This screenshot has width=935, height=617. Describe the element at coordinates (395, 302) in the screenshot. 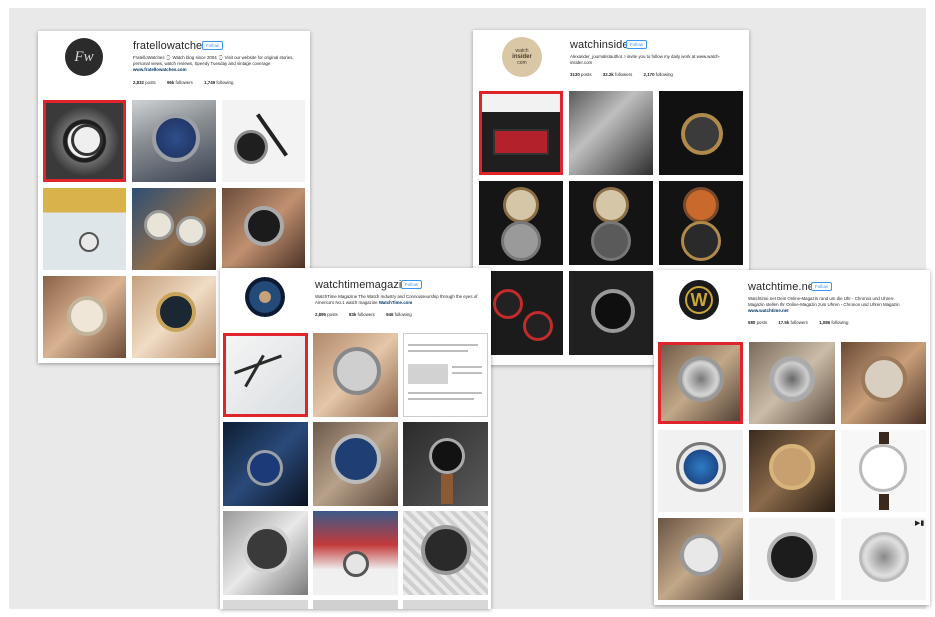

I see `website-link: WatchTime.com` at that location.